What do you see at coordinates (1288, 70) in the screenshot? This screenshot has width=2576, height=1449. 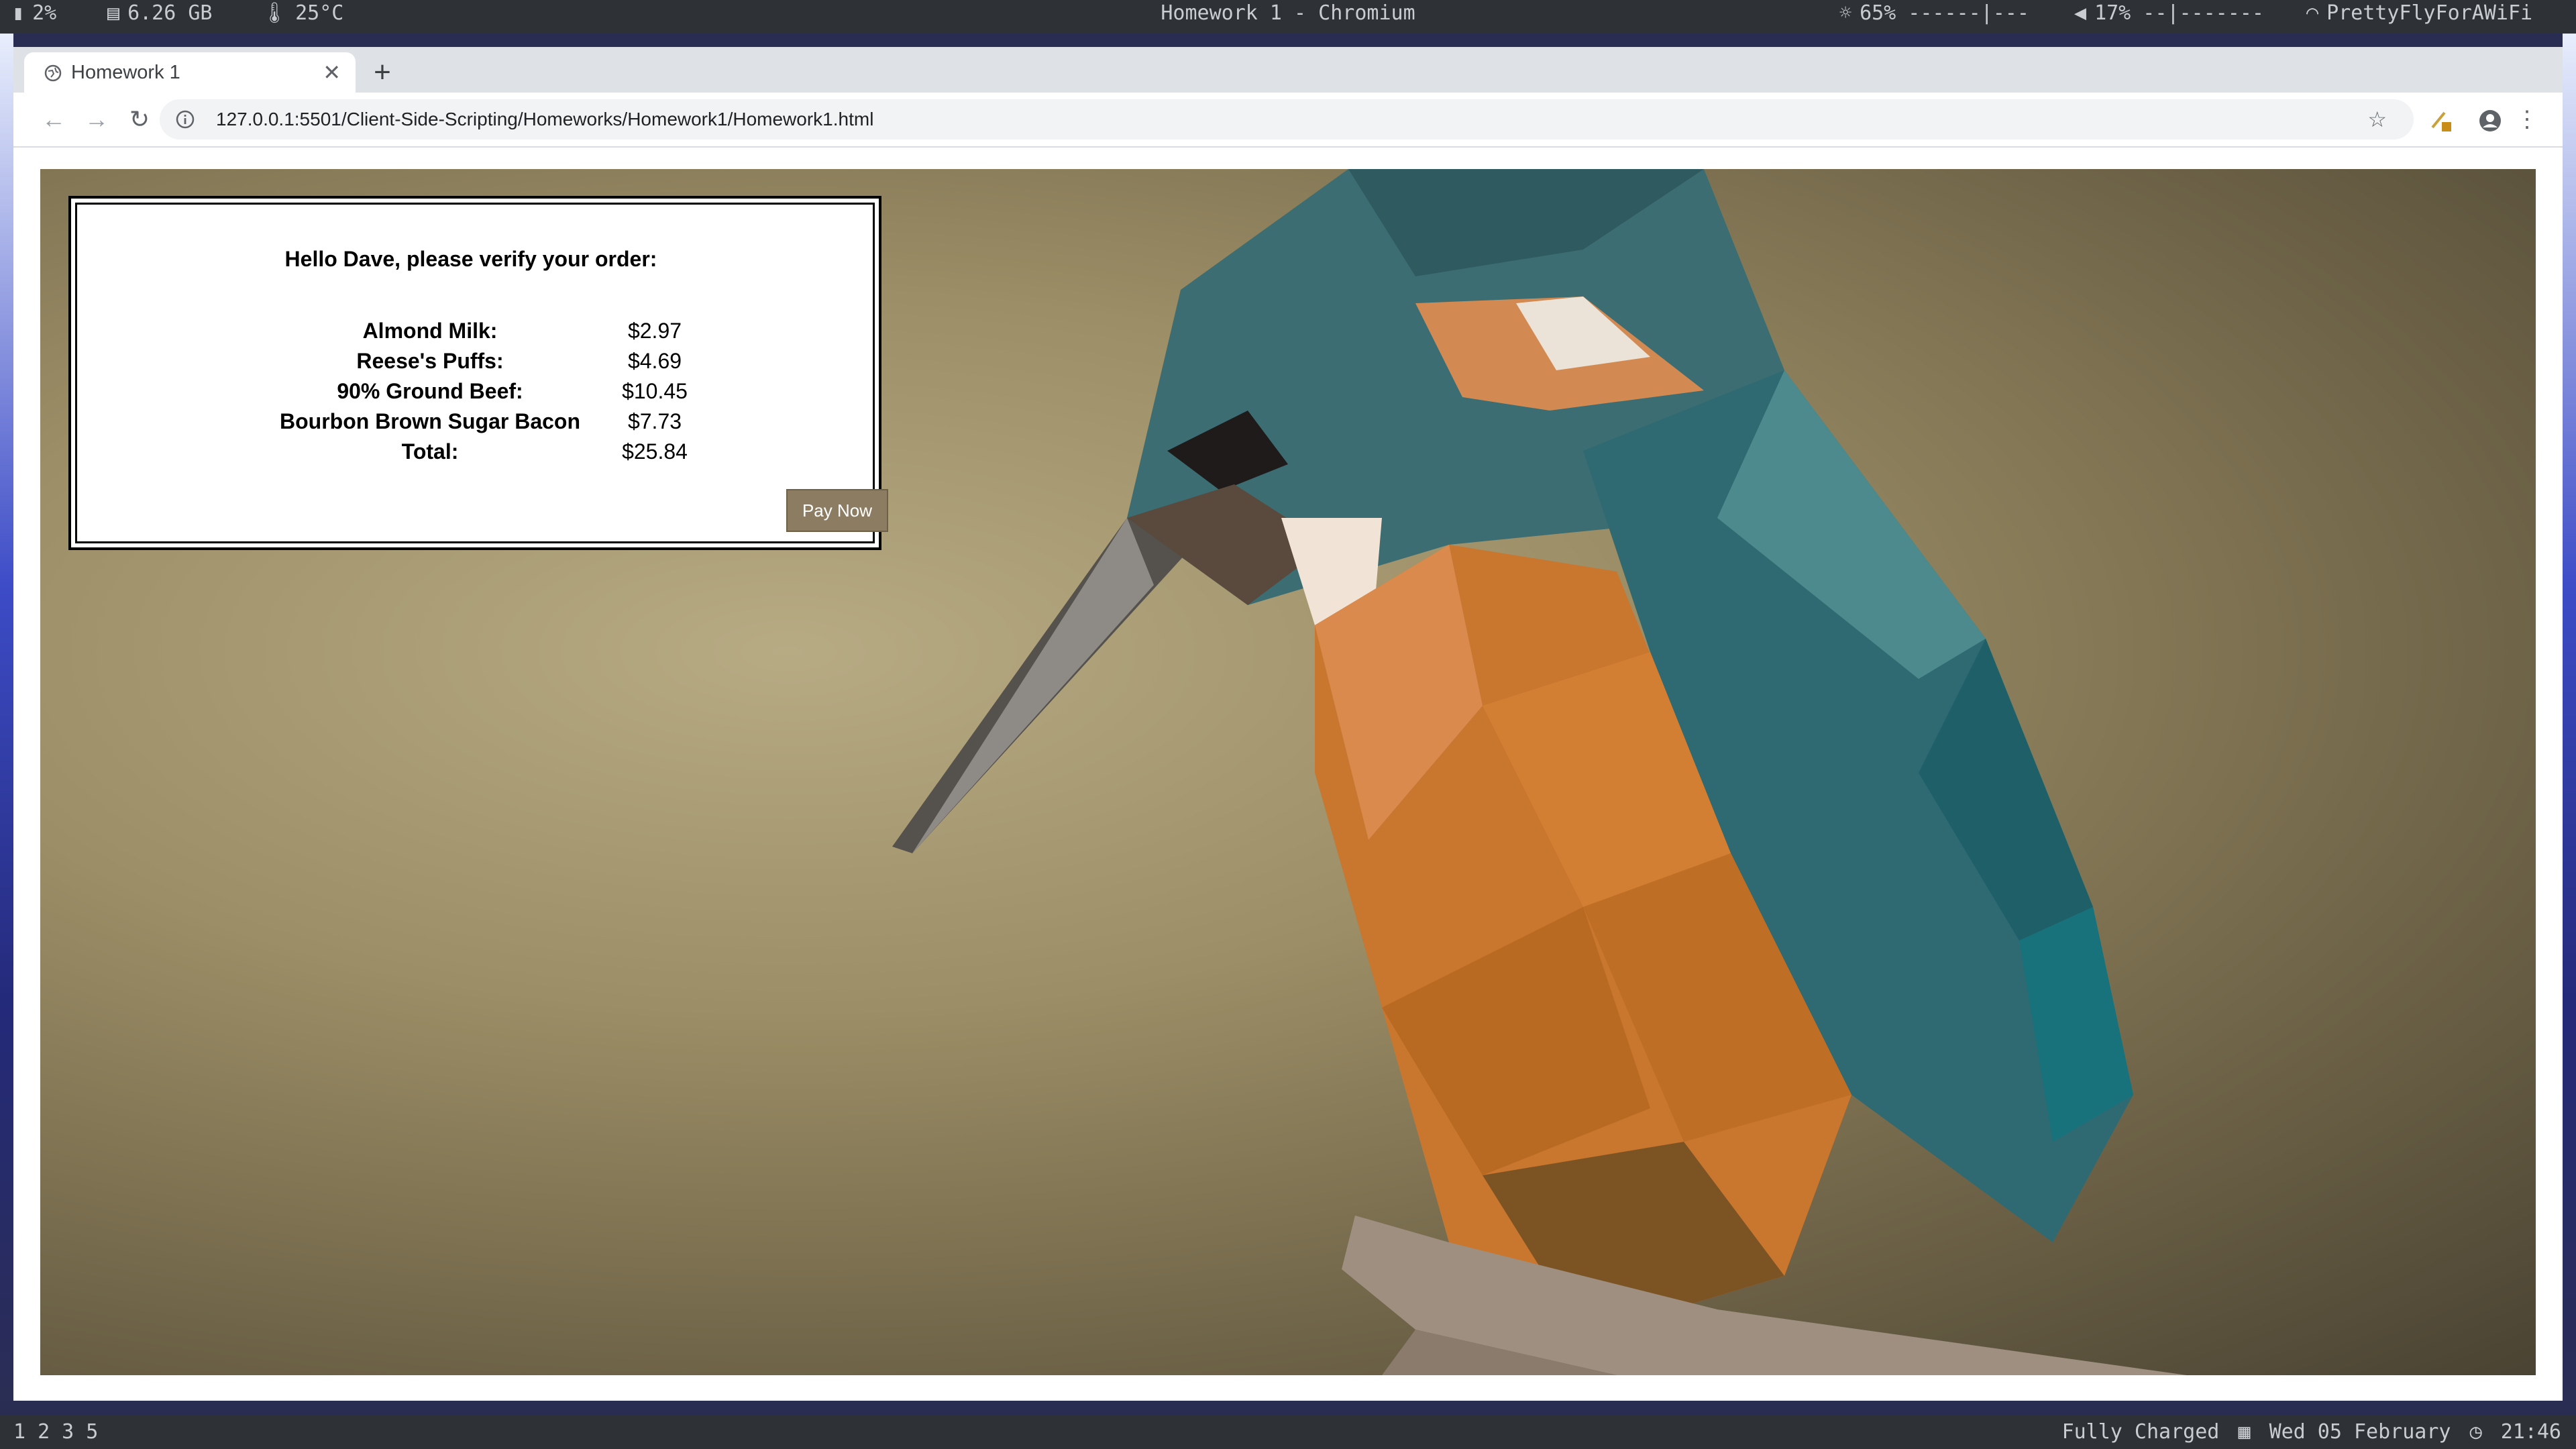 I see `tab-strip: Homework 1 ✕ +` at bounding box center [1288, 70].